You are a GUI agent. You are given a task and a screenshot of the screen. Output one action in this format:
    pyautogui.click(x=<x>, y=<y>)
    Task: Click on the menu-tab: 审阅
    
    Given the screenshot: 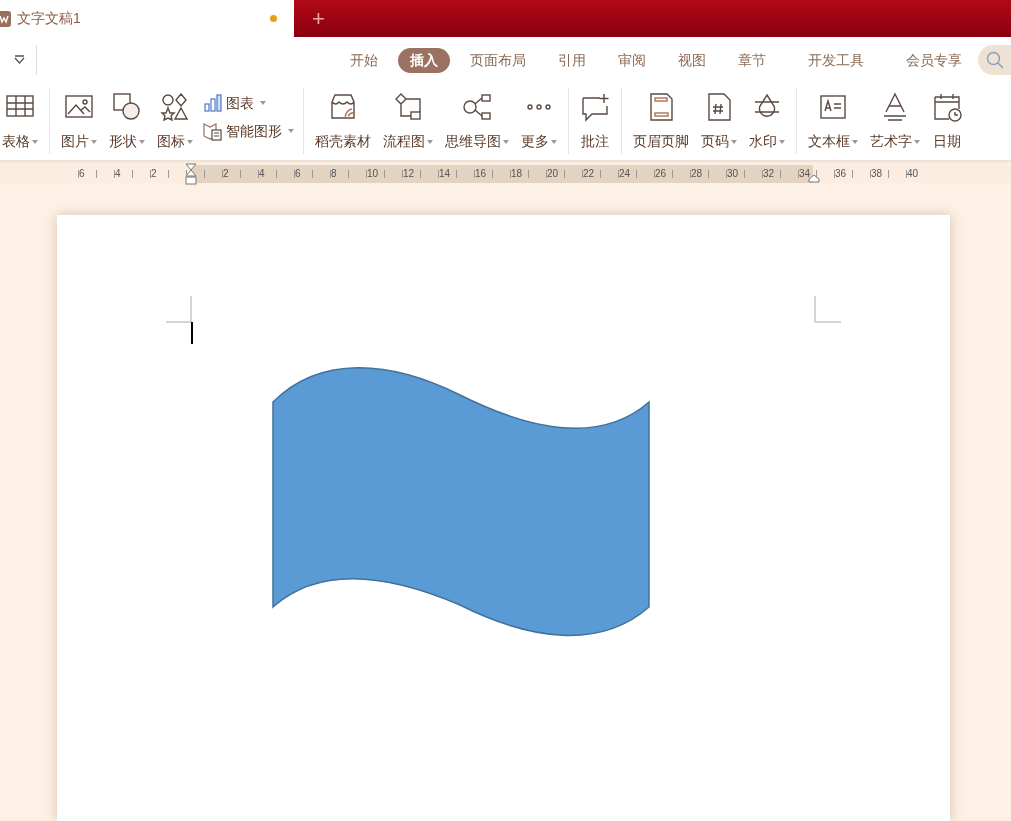 What is the action you would take?
    pyautogui.click(x=632, y=60)
    